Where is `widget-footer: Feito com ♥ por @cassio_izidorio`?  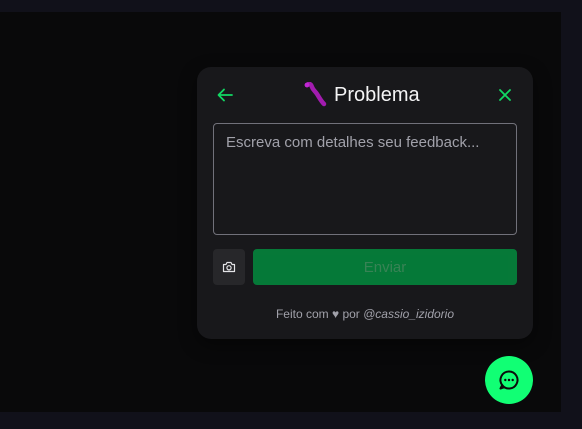
widget-footer: Feito com ♥ por @cassio_izidorio is located at coordinates (365, 314).